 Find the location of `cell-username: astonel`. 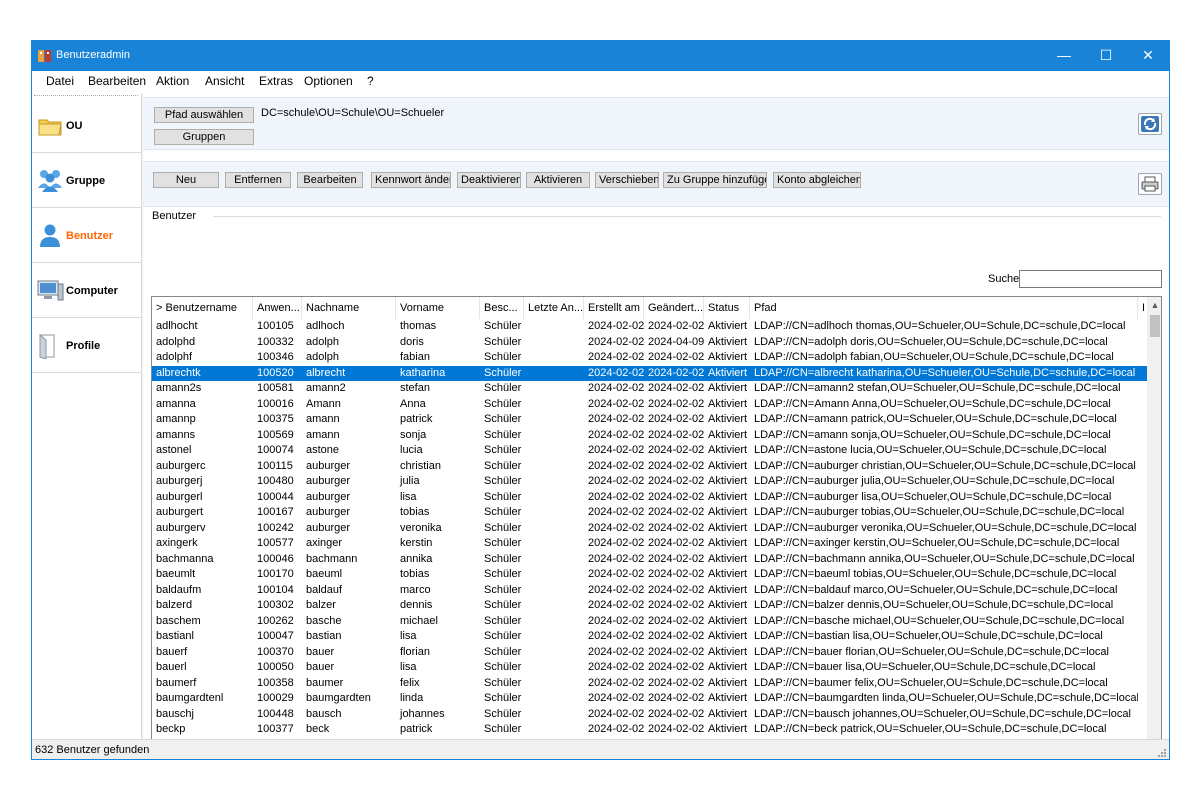

cell-username: astonel is located at coordinates (174, 450).